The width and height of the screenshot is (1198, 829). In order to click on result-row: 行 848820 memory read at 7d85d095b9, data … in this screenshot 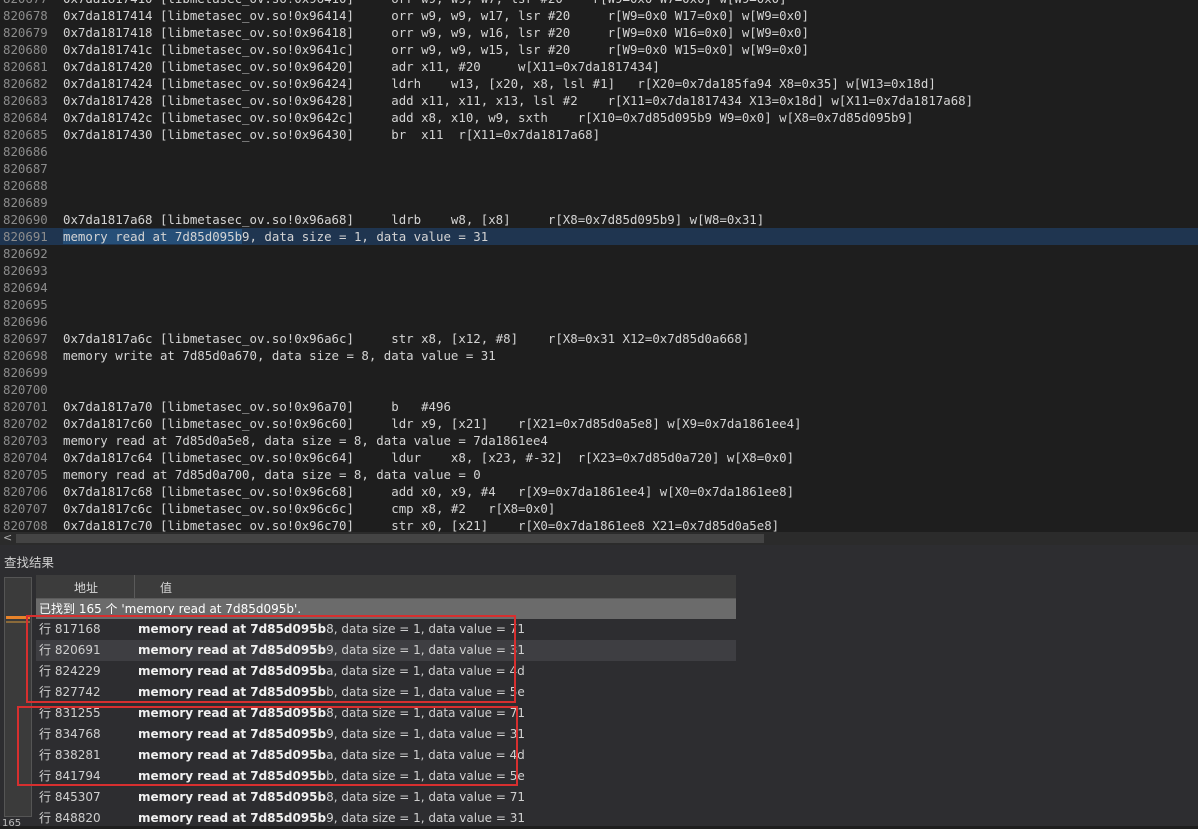, I will do `click(386, 817)`.